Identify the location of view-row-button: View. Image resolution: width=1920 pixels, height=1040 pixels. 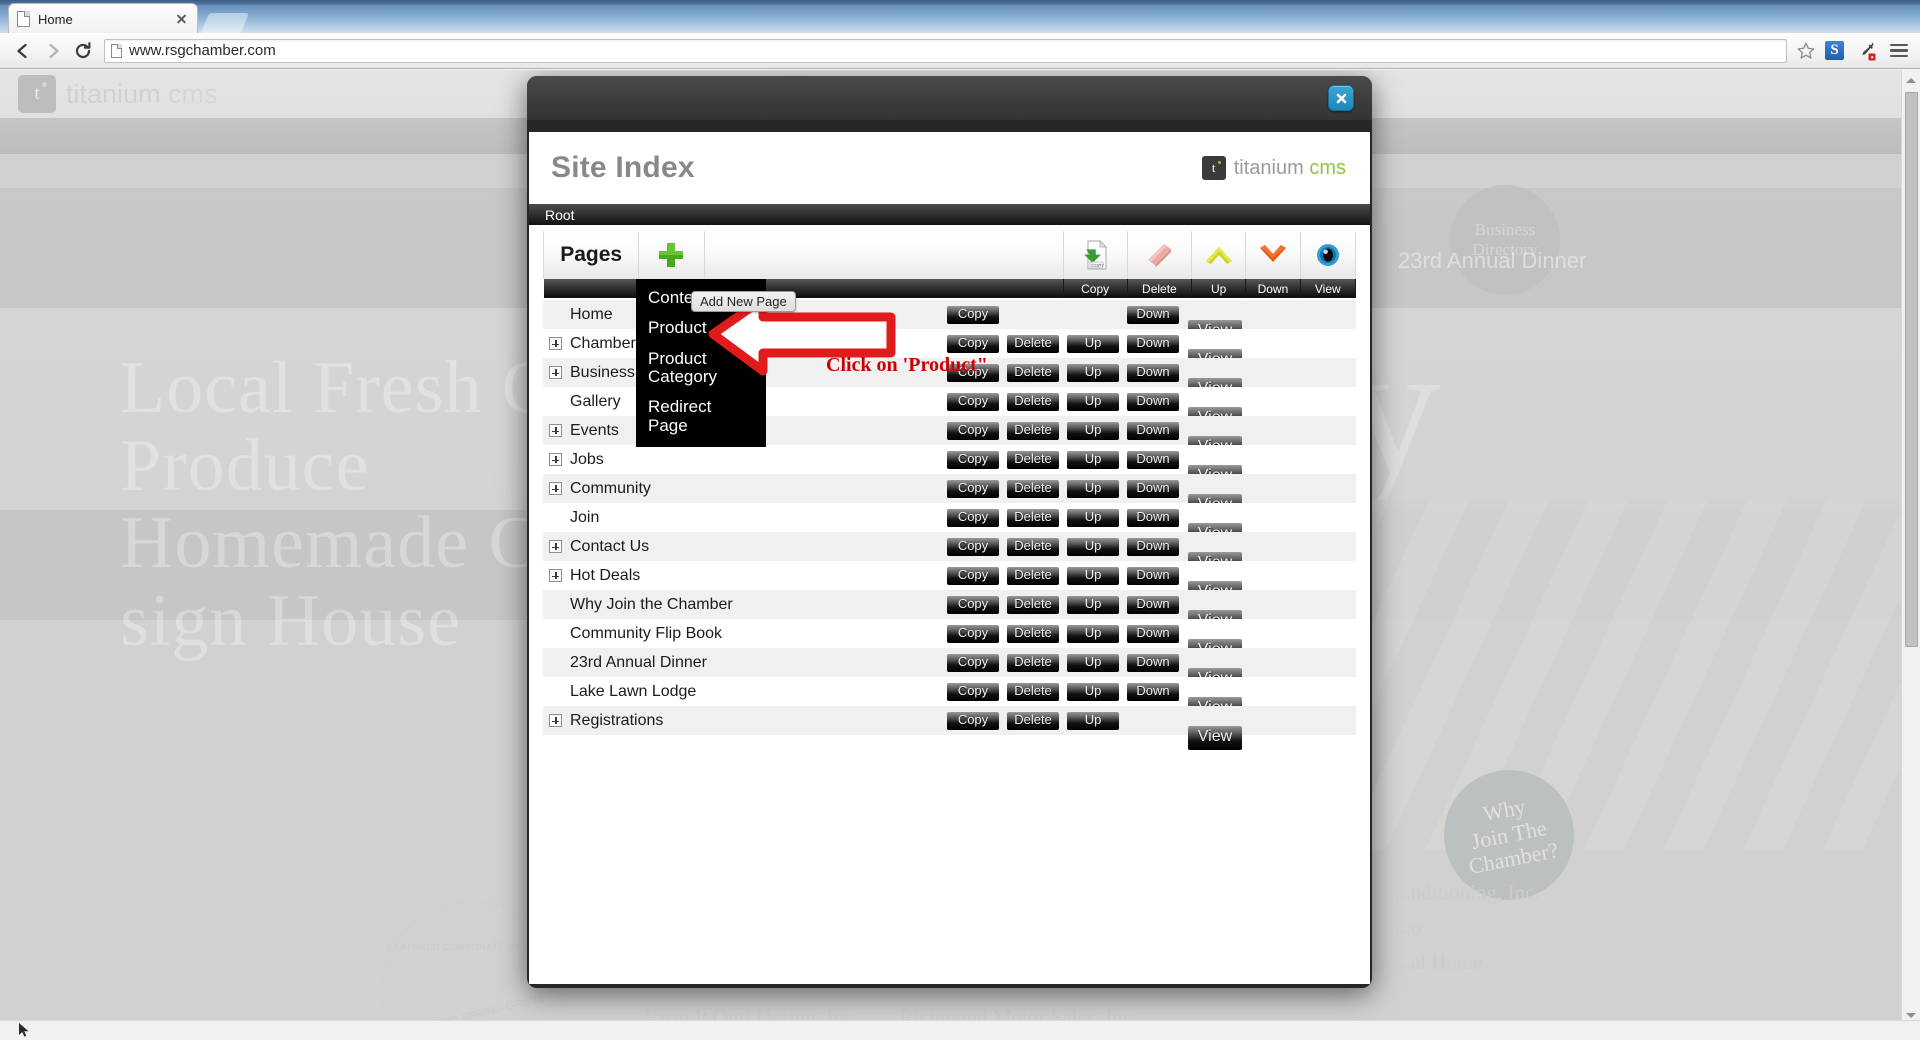
(1215, 737).